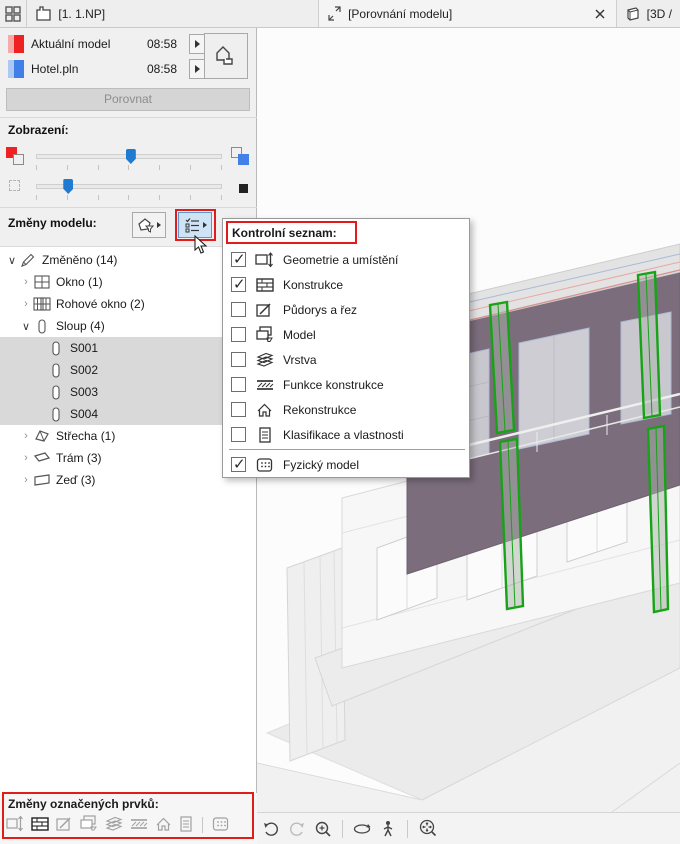 The image size is (680, 844). I want to click on structural-function-icon, so click(139, 825).